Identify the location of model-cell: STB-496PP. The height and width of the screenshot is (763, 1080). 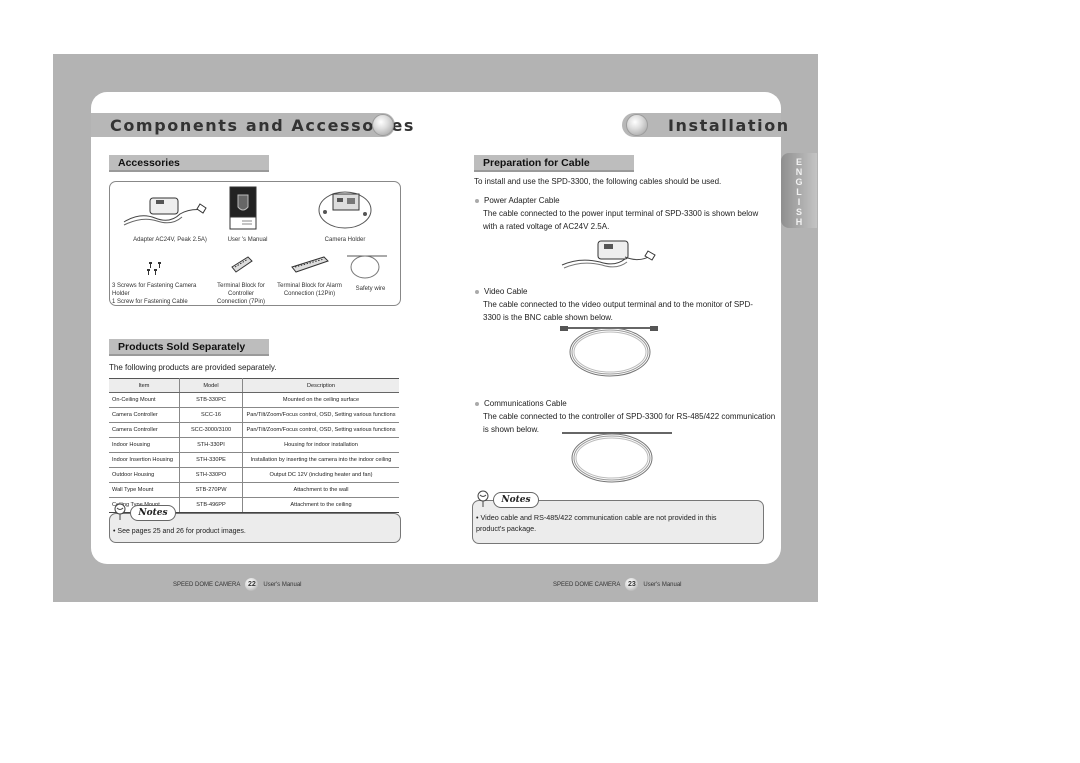
(211, 505).